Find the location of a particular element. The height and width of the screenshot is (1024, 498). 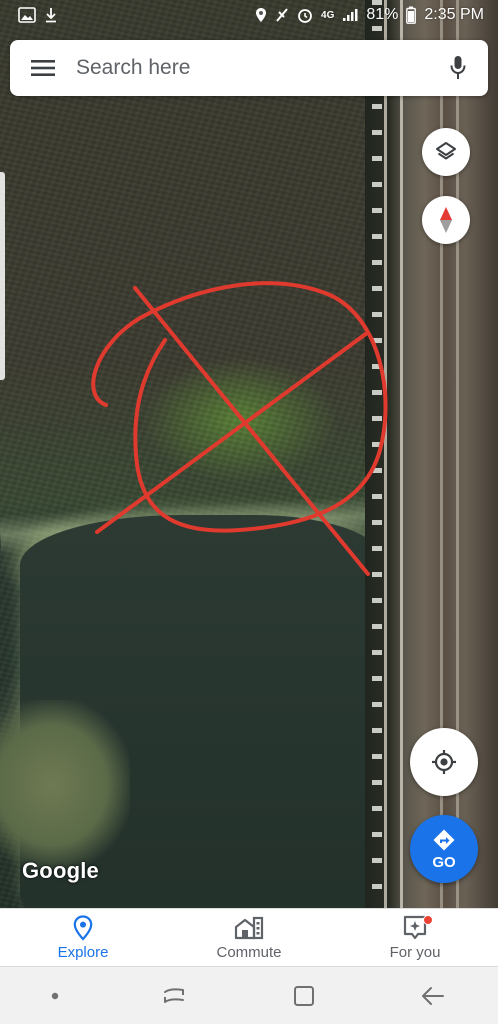

tab-commute: Commute is located at coordinates (249, 937).